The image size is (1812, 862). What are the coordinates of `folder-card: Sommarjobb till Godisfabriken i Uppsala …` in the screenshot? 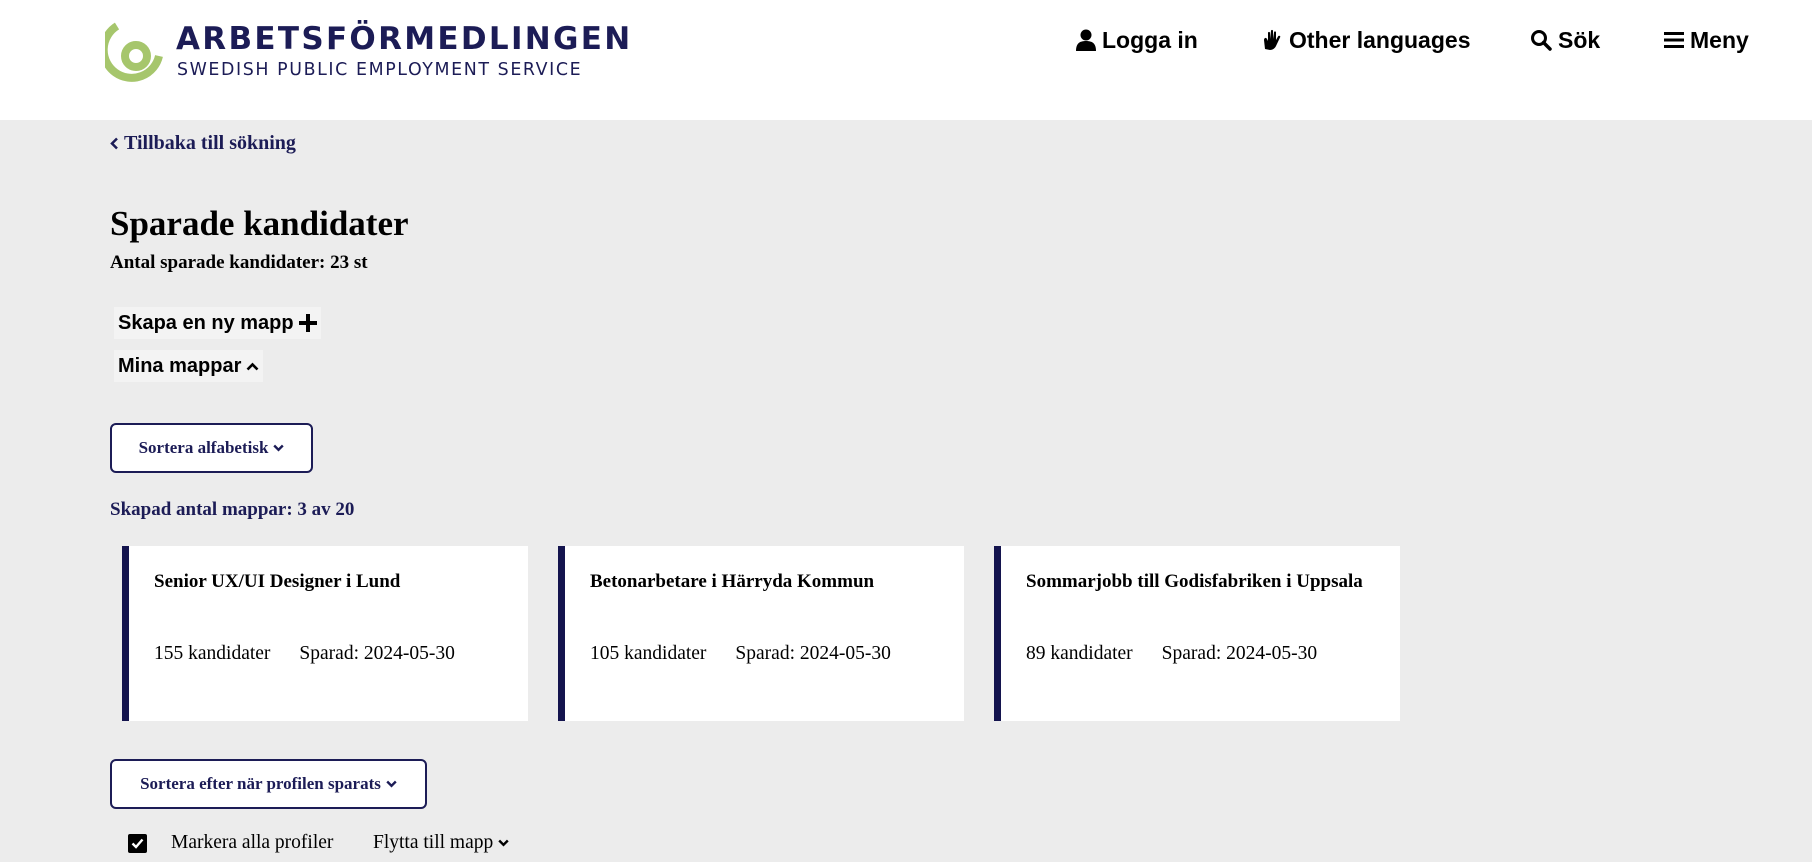 It's located at (1197, 633).